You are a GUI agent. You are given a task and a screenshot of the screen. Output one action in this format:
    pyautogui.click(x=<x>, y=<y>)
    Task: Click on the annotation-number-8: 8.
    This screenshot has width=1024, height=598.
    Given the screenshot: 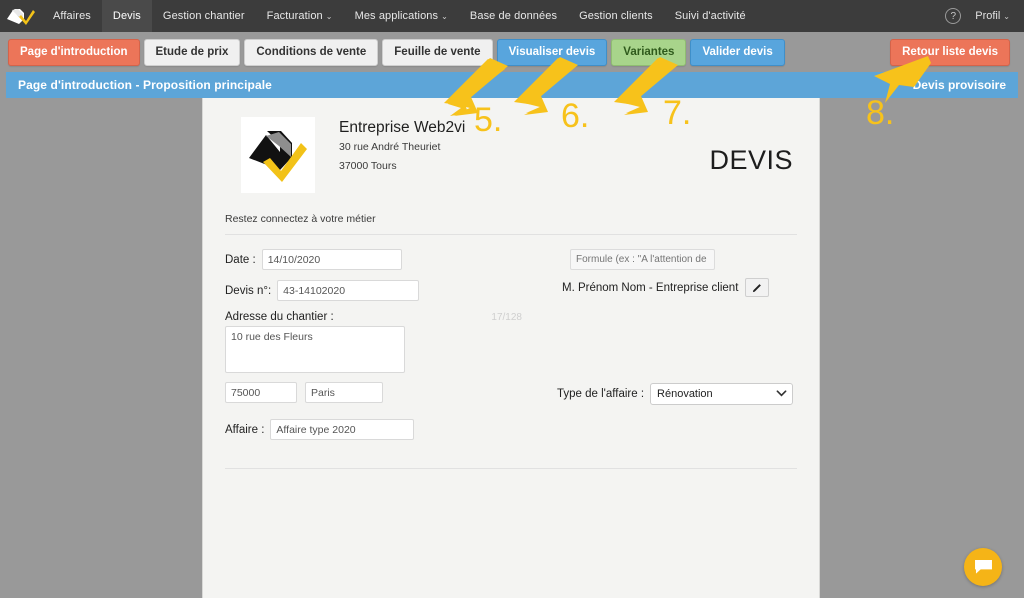 What is the action you would take?
    pyautogui.click(x=880, y=113)
    